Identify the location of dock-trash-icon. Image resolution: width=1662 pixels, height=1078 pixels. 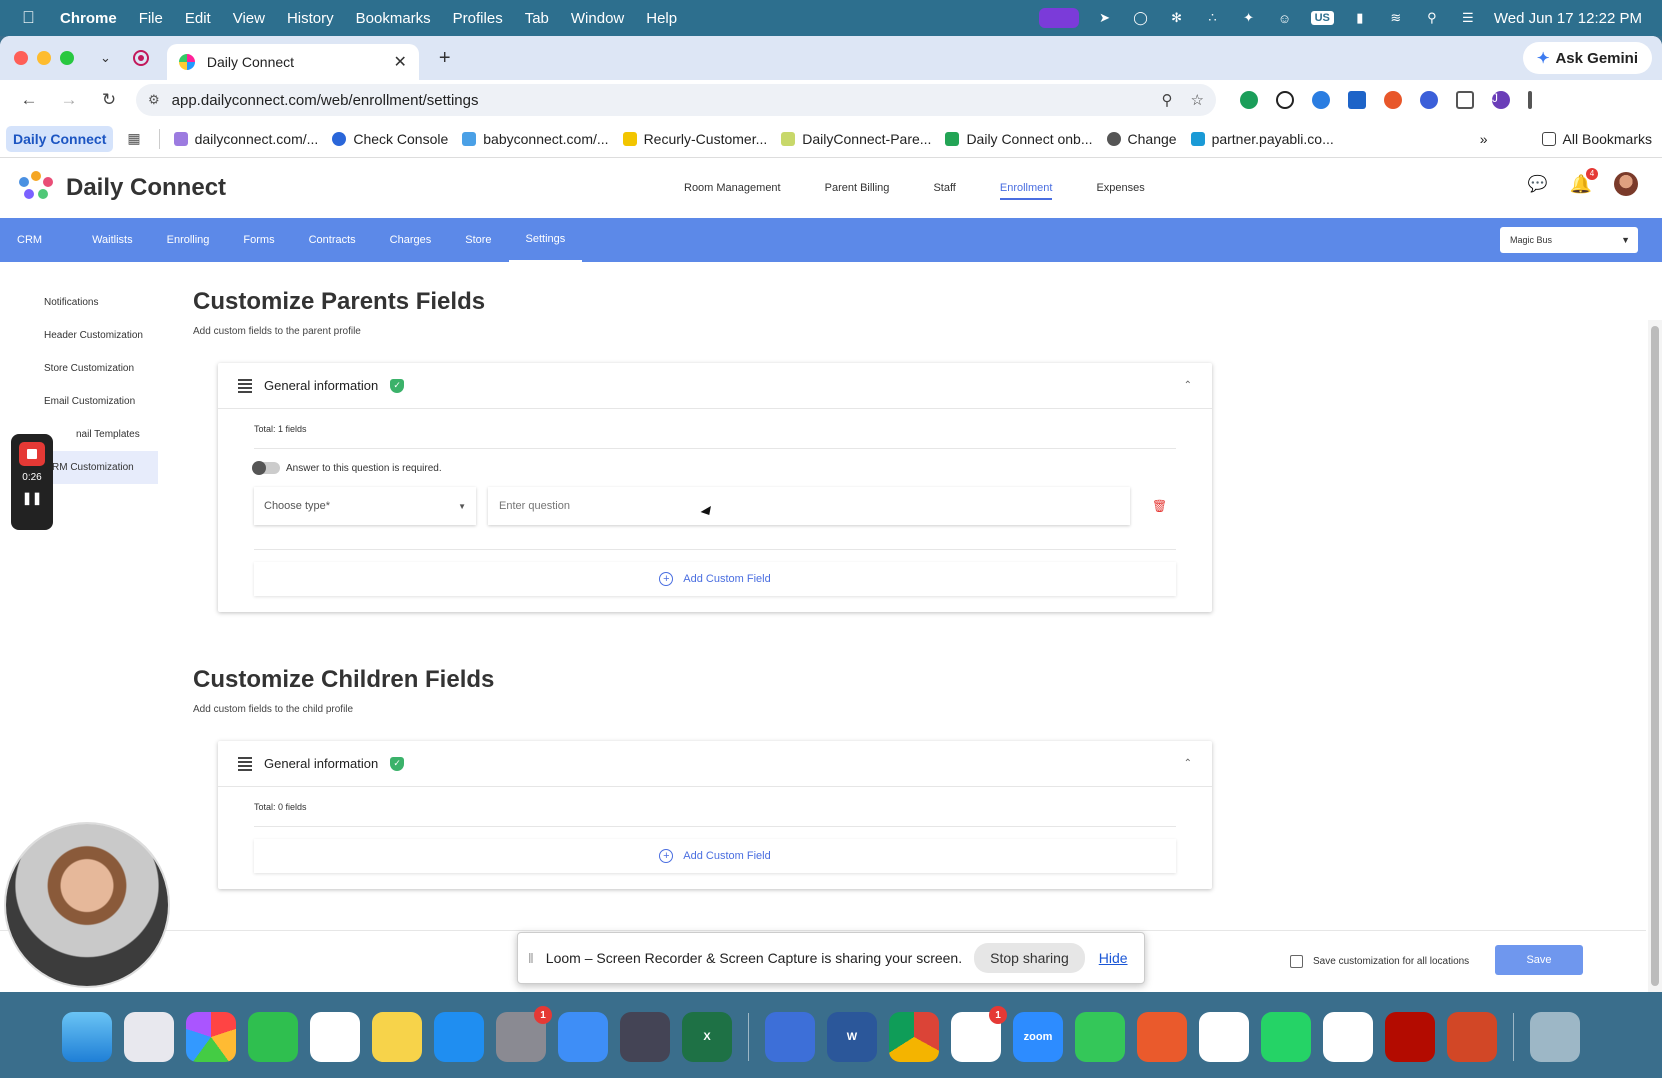
(1555, 1037).